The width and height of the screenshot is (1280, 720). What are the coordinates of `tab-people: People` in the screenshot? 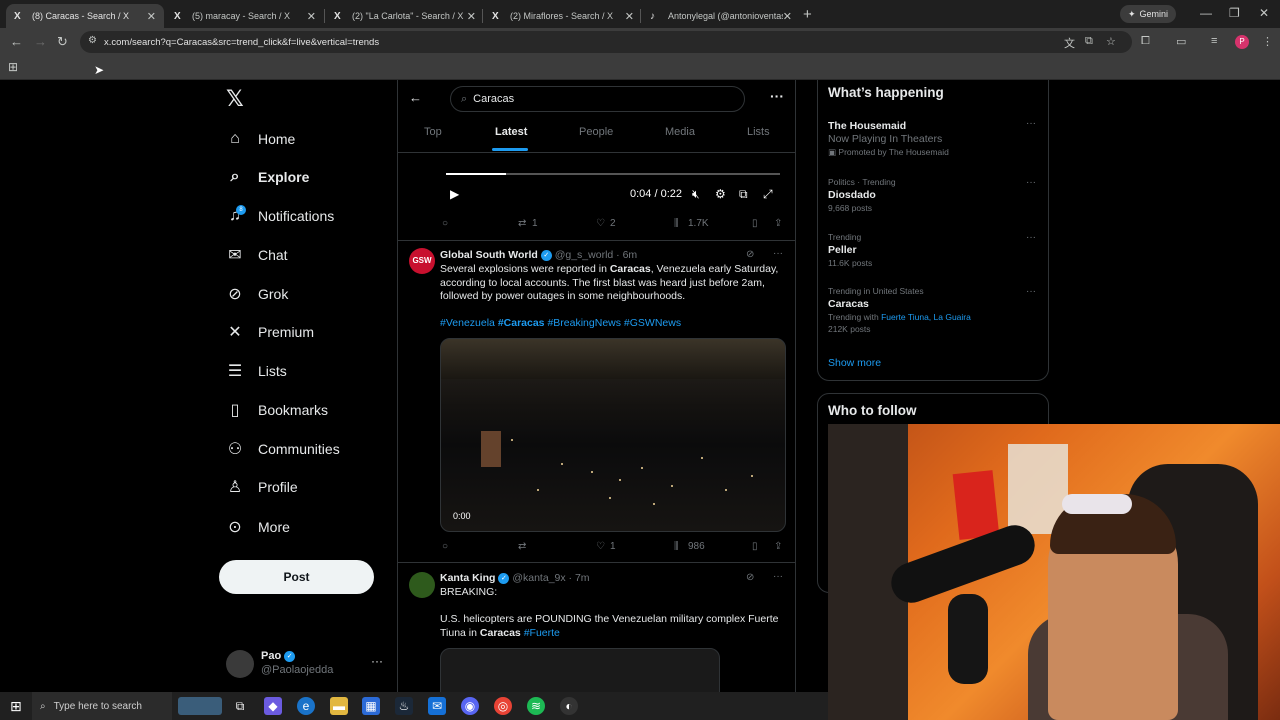 It's located at (596, 132).